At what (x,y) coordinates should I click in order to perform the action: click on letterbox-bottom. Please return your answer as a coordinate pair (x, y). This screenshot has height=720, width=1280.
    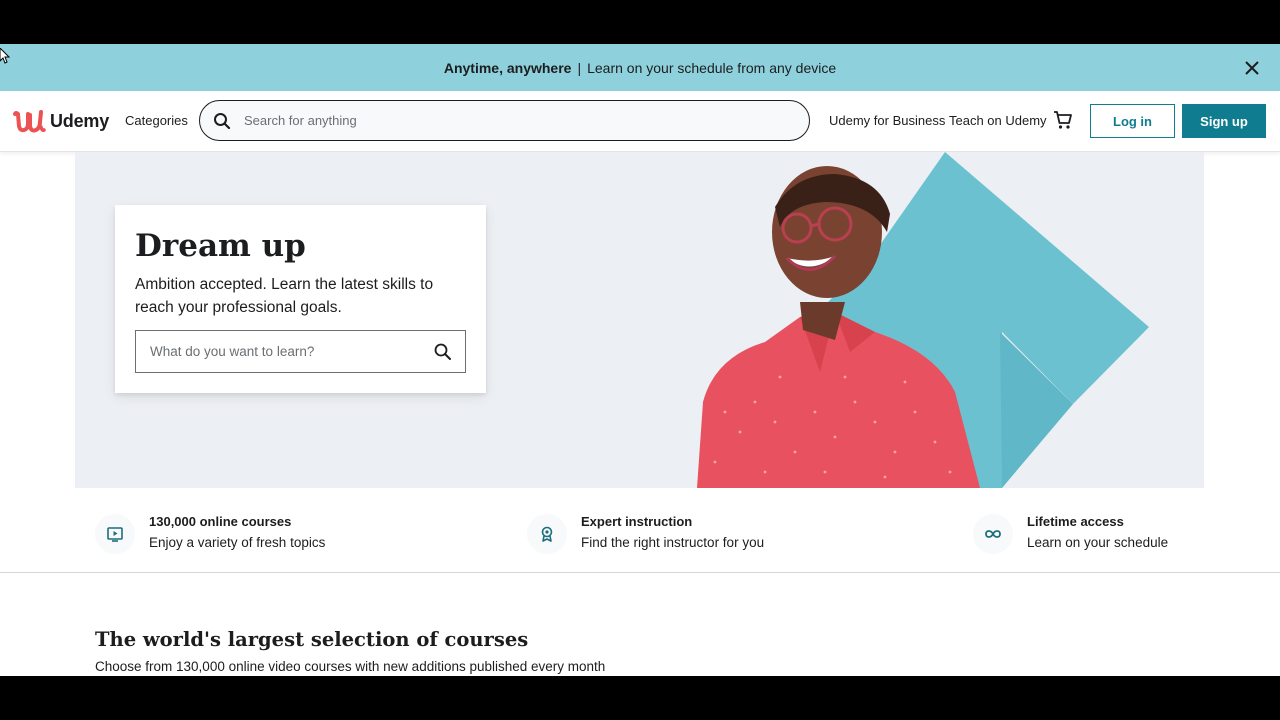
    Looking at the image, I should click on (640, 698).